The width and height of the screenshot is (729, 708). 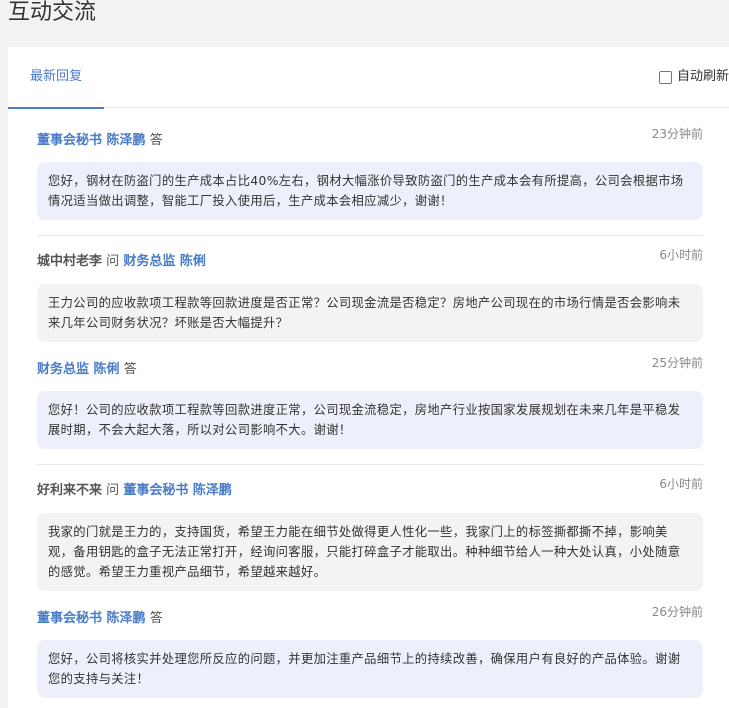 What do you see at coordinates (677, 612) in the screenshot?
I see `timestamp: 26分钟前` at bounding box center [677, 612].